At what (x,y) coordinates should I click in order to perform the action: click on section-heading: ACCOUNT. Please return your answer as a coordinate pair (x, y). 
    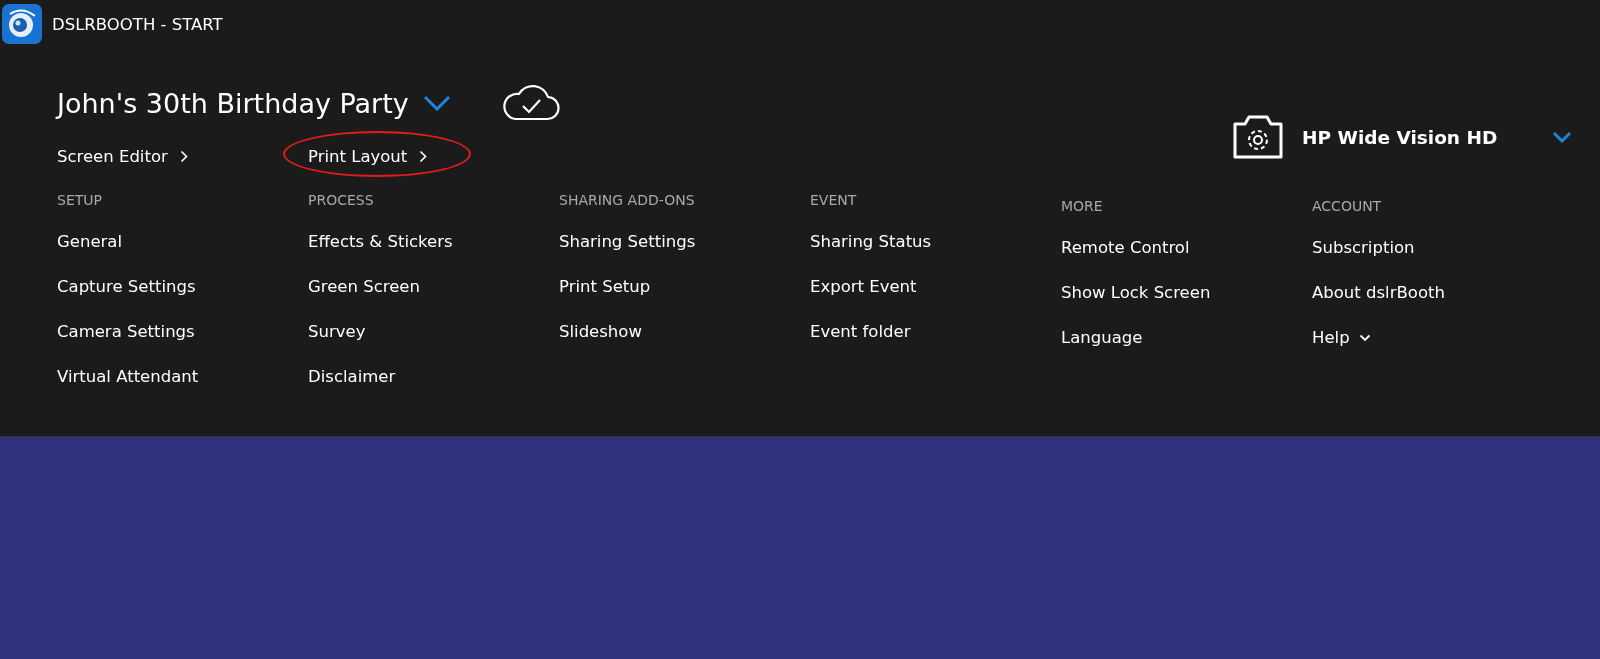
    Looking at the image, I should click on (1347, 207).